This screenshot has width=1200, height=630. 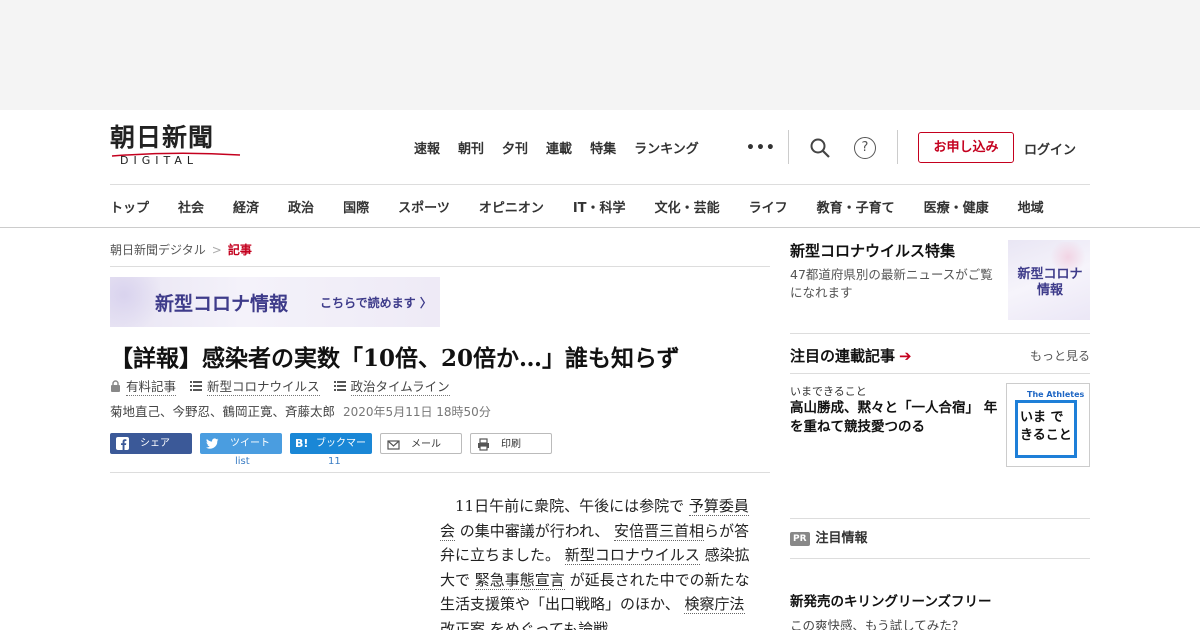 What do you see at coordinates (222, 304) in the screenshot?
I see `banner-title: 新型コロナ情報` at bounding box center [222, 304].